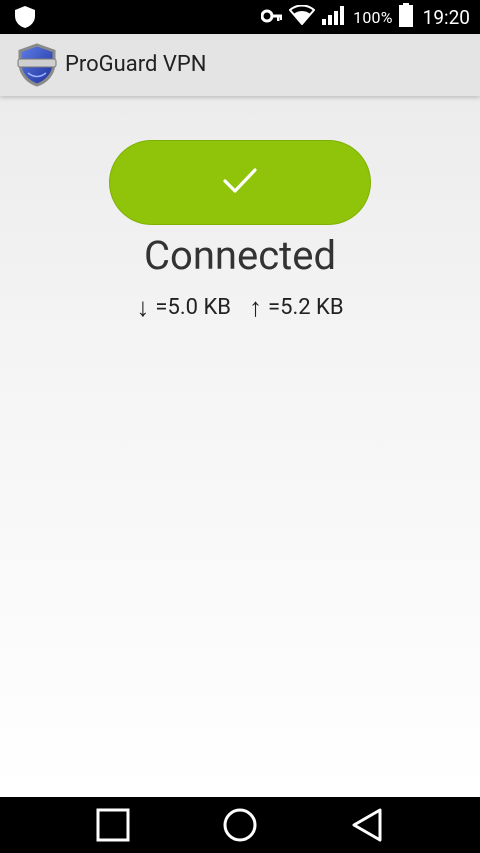 This screenshot has height=853, width=480. I want to click on battery-icon, so click(405, 17).